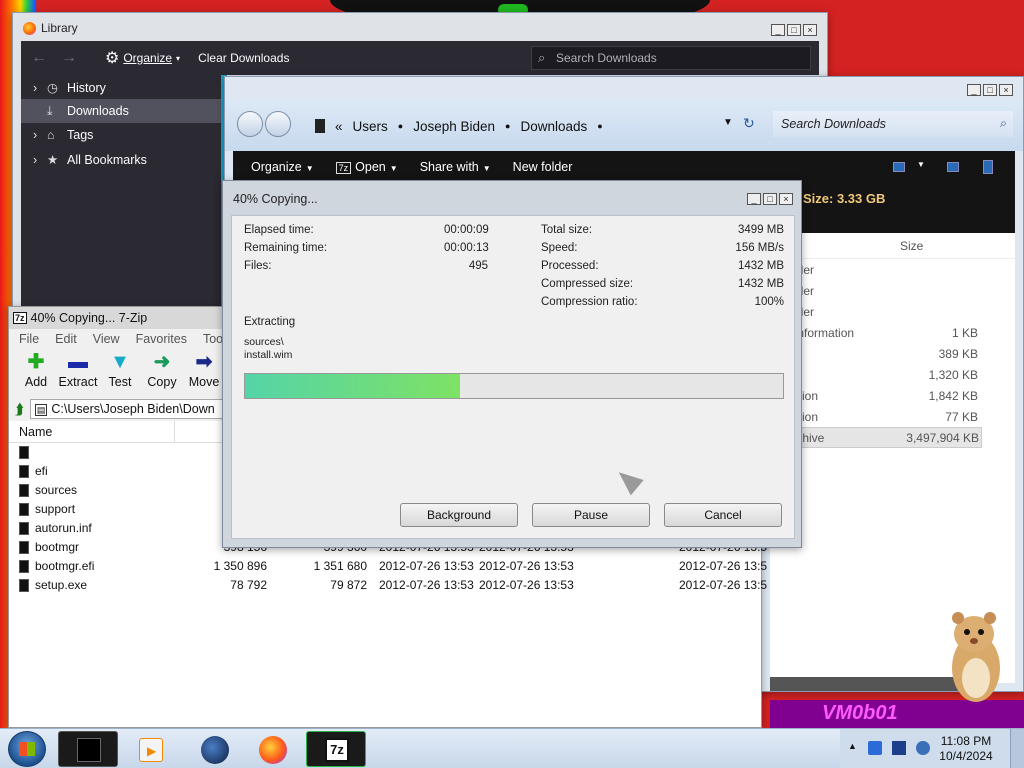 Image resolution: width=1024 pixels, height=768 pixels. I want to click on speed-value: 156 MB/s, so click(759, 248).